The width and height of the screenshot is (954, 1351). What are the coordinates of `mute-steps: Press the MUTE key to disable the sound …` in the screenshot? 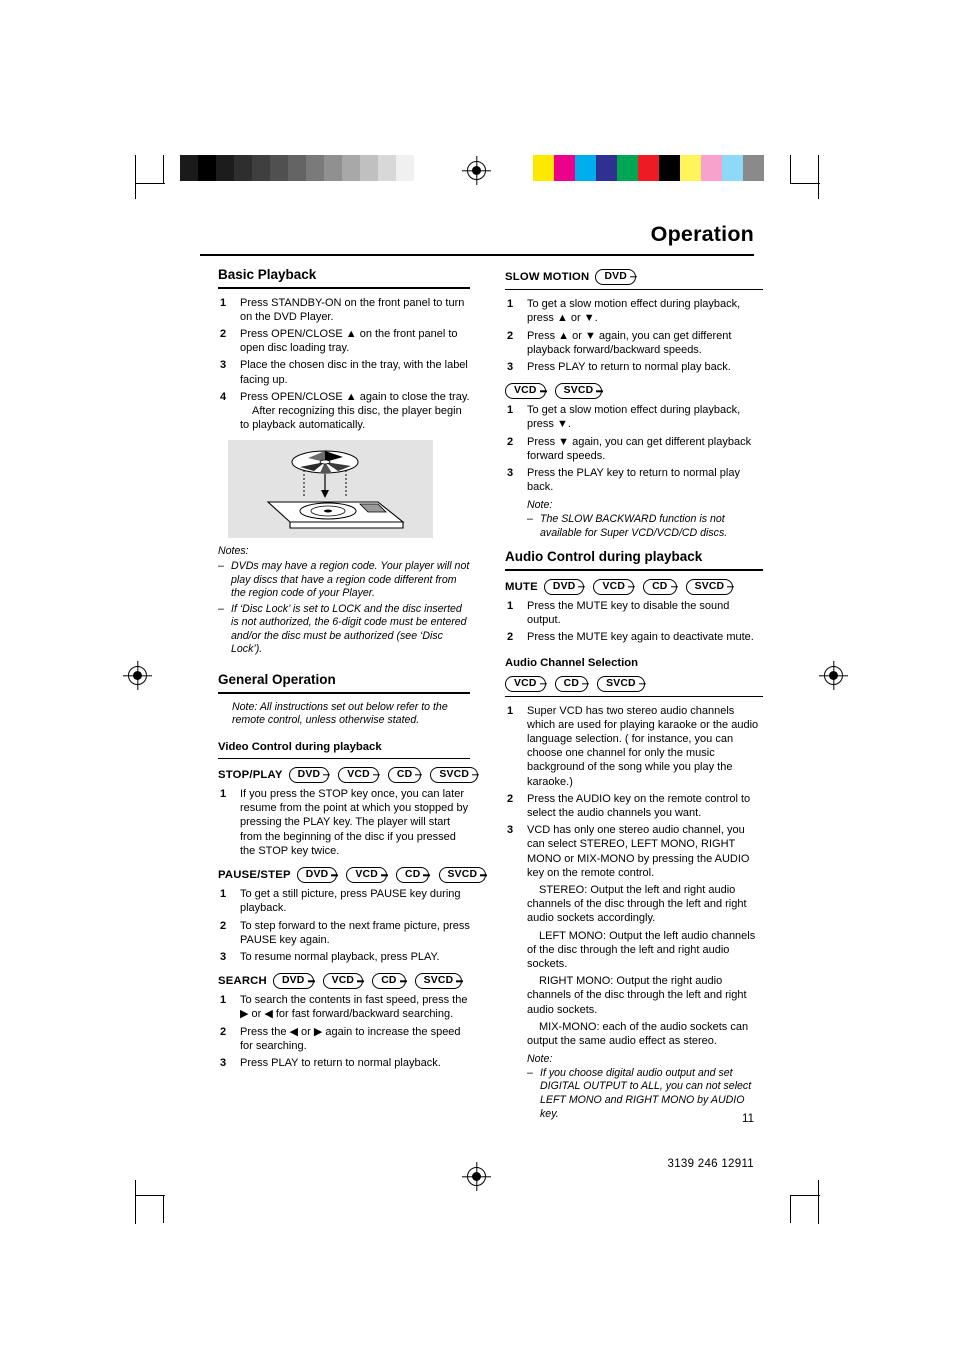 It's located at (634, 622).